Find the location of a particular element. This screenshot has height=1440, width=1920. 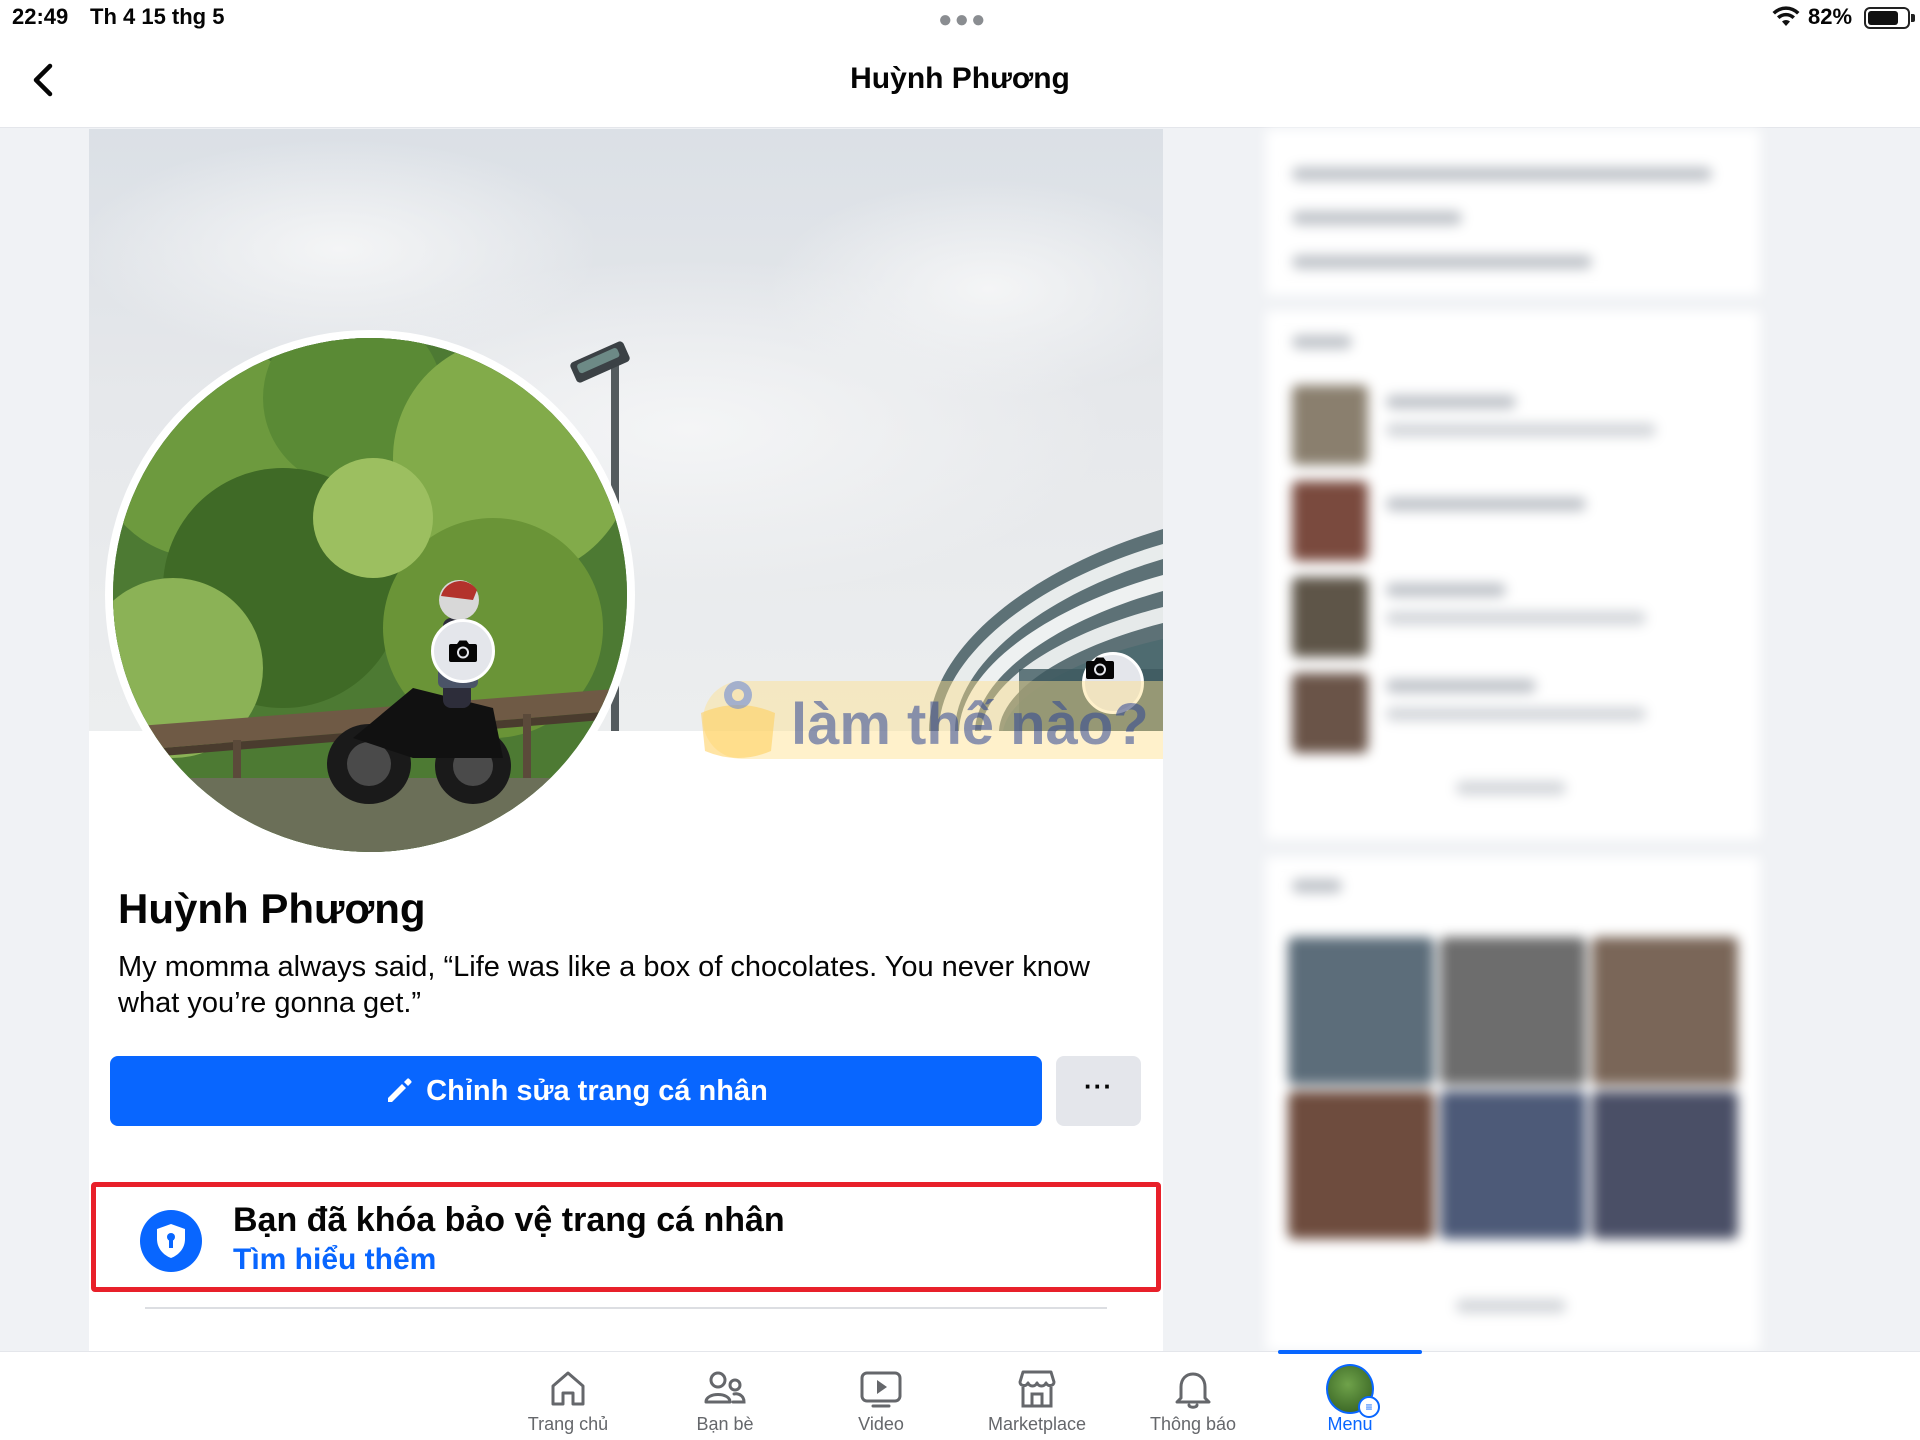

pencil-icon is located at coordinates (400, 1090).